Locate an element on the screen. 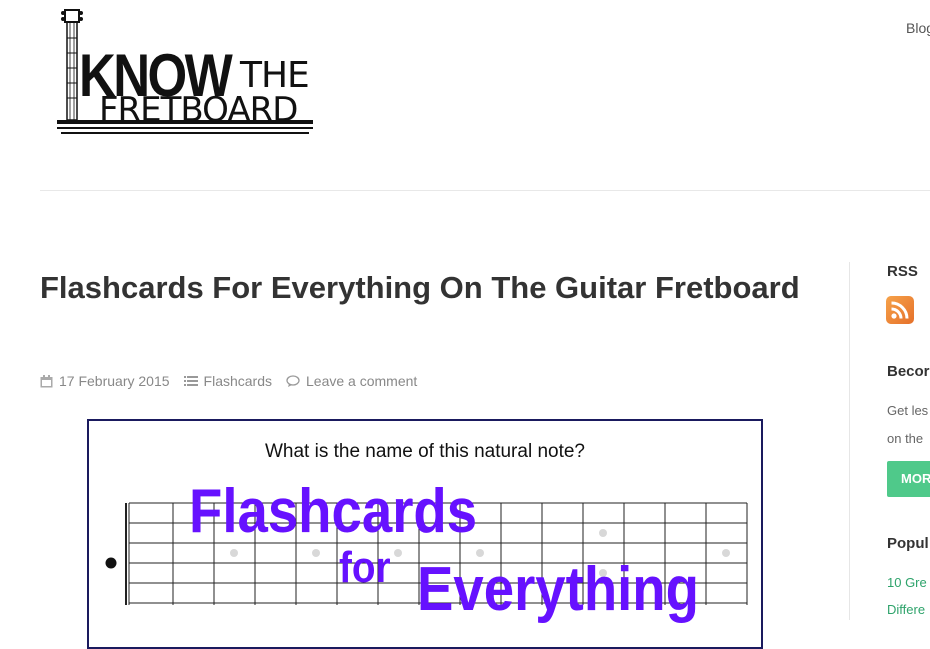 This screenshot has height=649, width=930. post-category: Flashcards is located at coordinates (227, 381).